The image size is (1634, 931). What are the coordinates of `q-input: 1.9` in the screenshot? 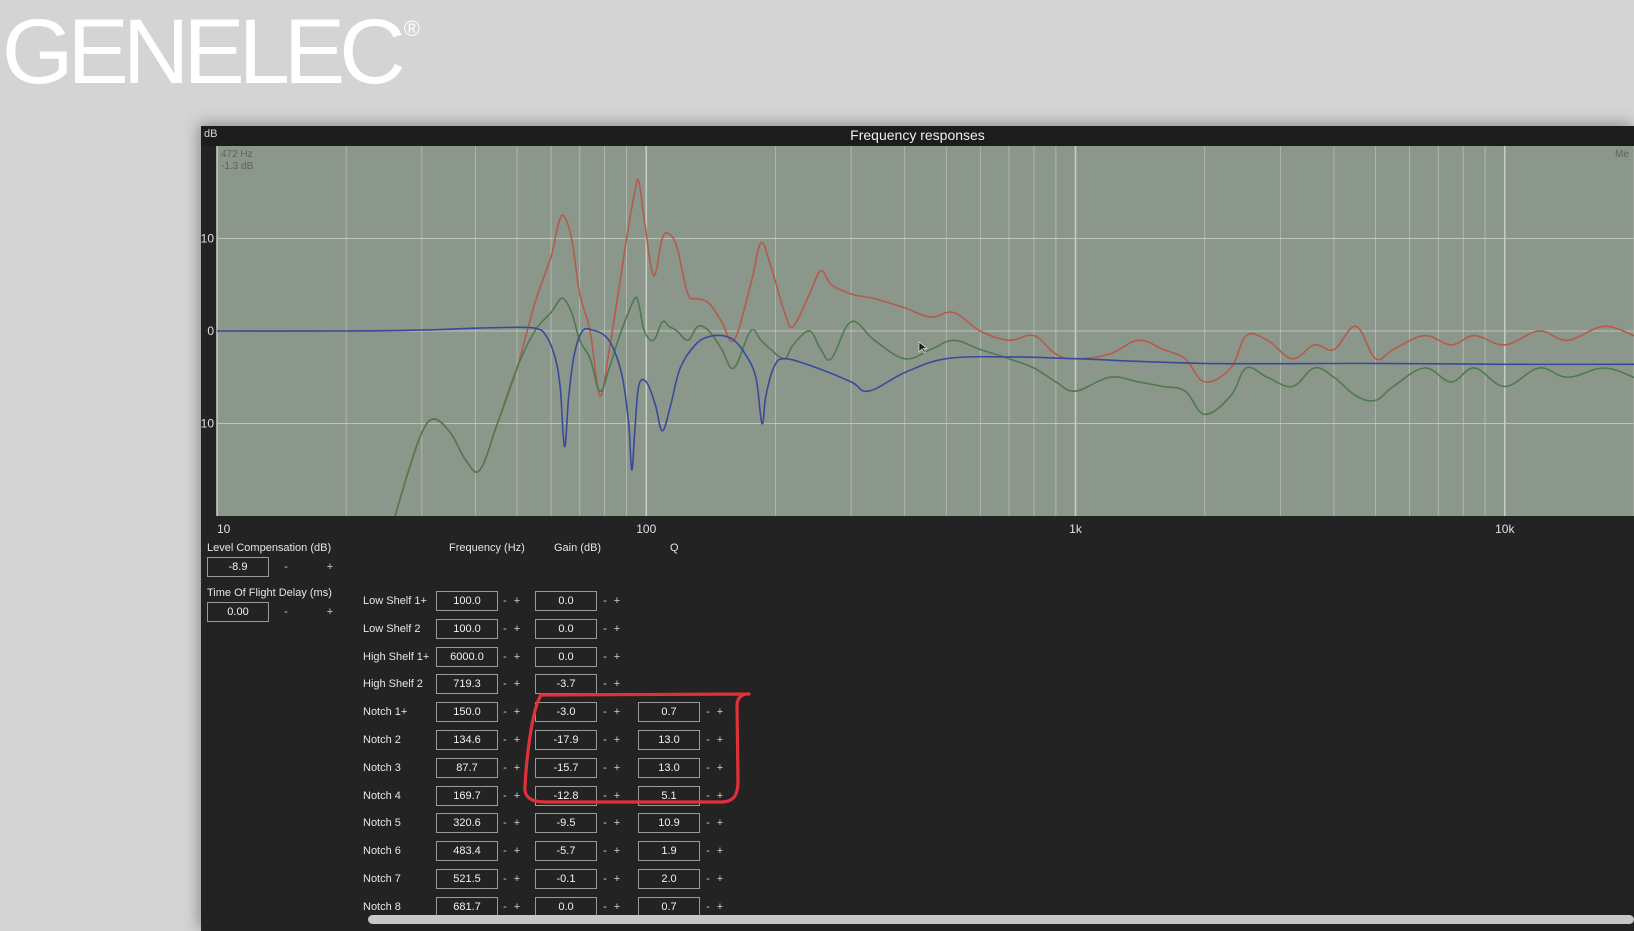 It's located at (669, 851).